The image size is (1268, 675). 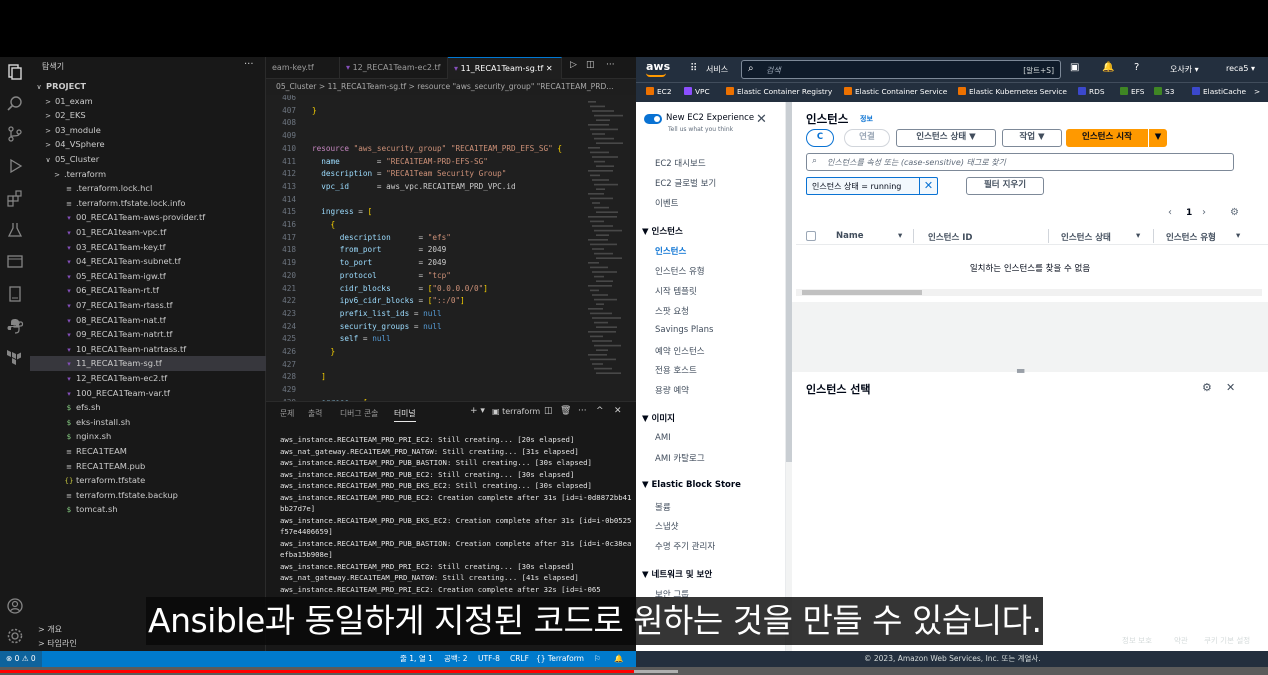 What do you see at coordinates (287, 413) in the screenshot?
I see `panel-tab: 문제` at bounding box center [287, 413].